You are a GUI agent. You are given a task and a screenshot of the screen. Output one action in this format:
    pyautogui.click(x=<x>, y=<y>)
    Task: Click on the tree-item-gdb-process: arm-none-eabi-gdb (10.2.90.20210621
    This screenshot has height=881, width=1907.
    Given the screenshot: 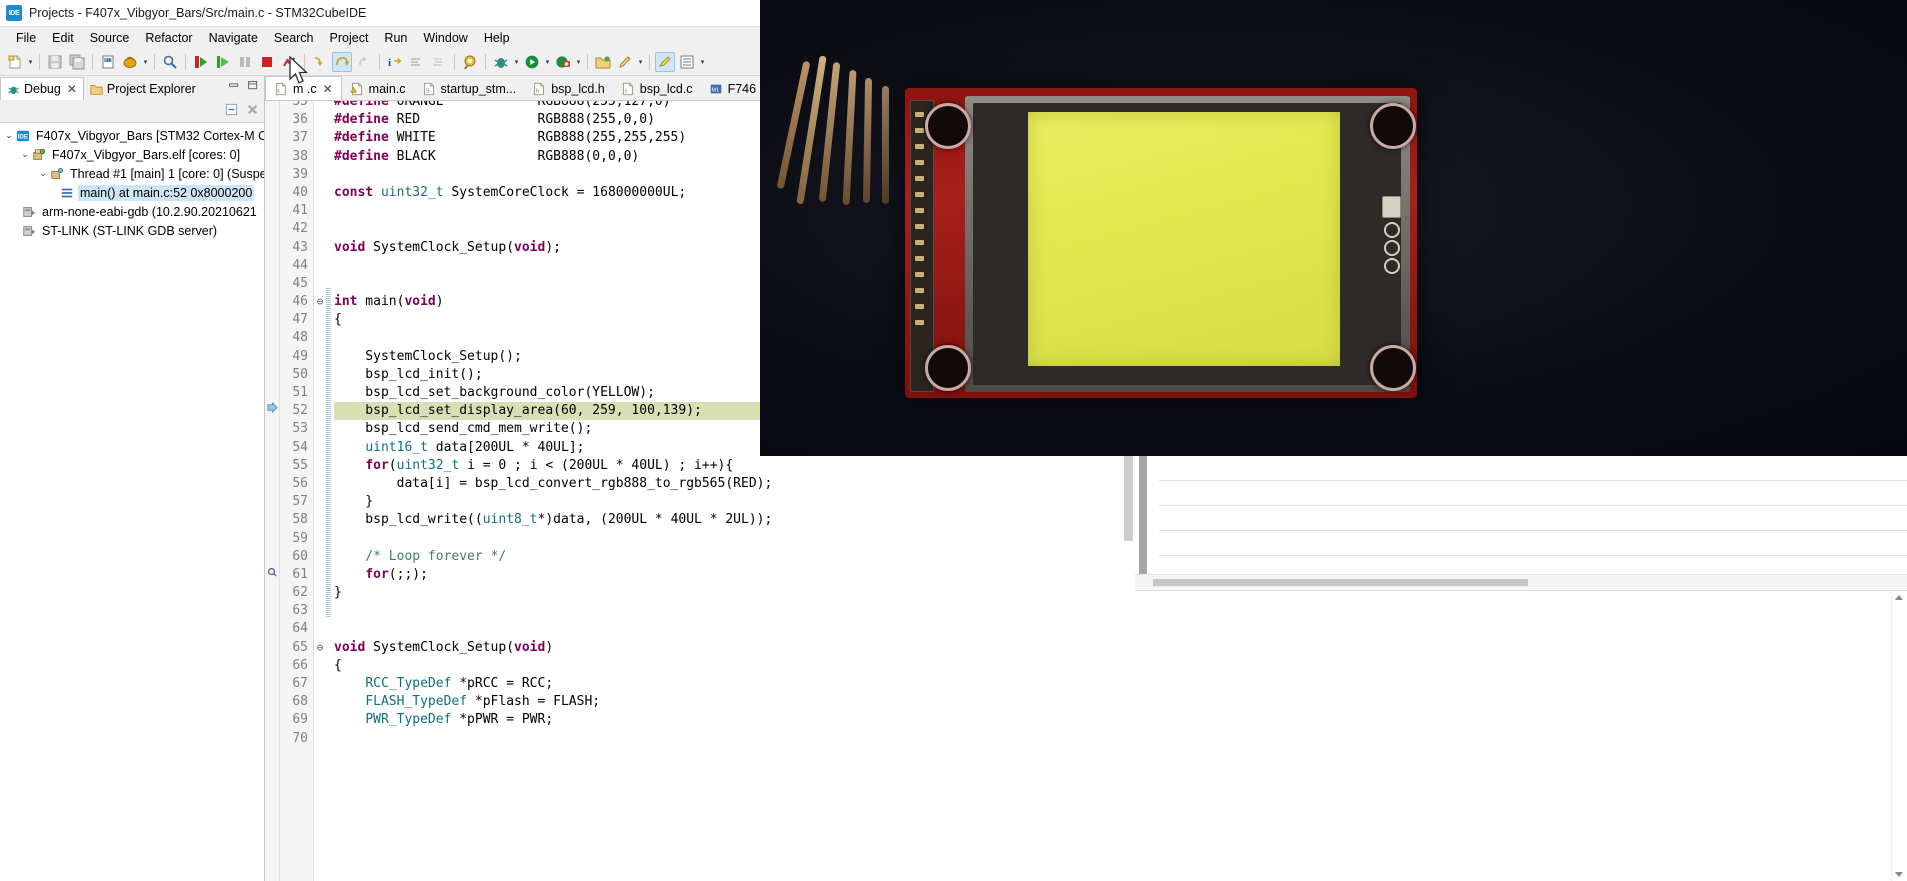 What is the action you would take?
    pyautogui.click(x=132, y=211)
    